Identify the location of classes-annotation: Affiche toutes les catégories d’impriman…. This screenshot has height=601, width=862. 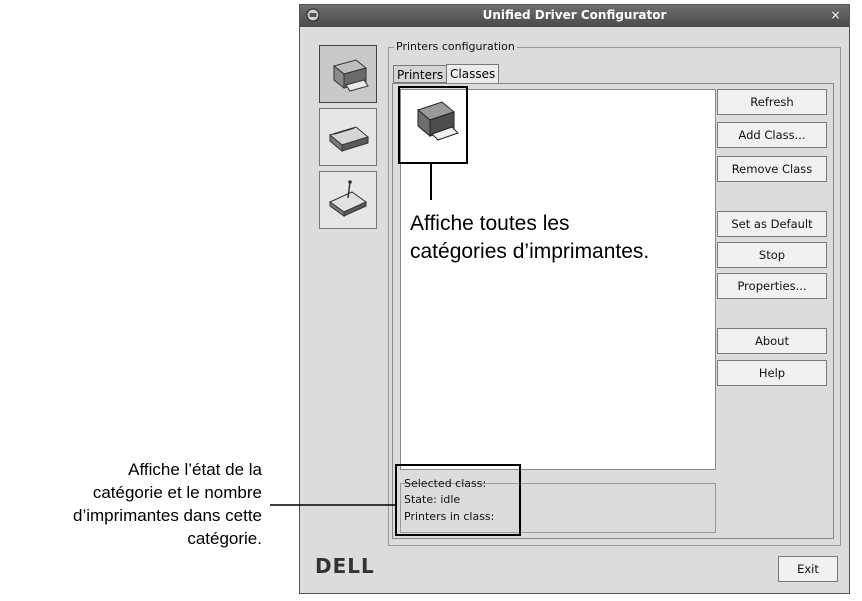
(529, 238).